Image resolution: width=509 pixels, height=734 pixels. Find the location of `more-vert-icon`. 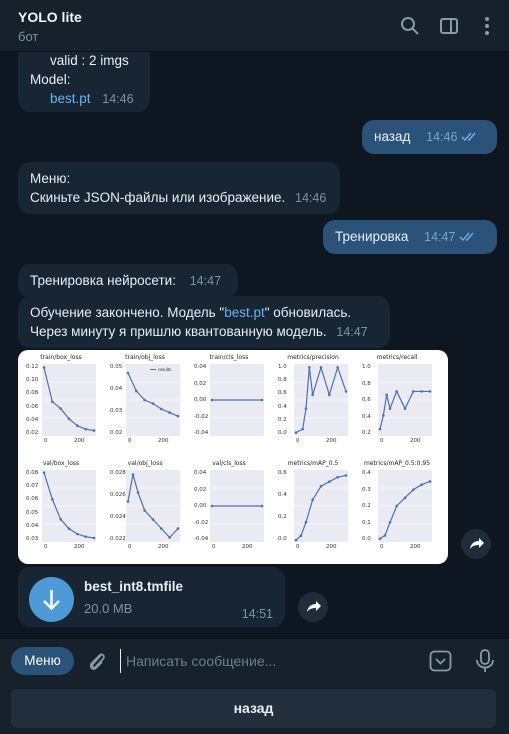

more-vert-icon is located at coordinates (487, 26).